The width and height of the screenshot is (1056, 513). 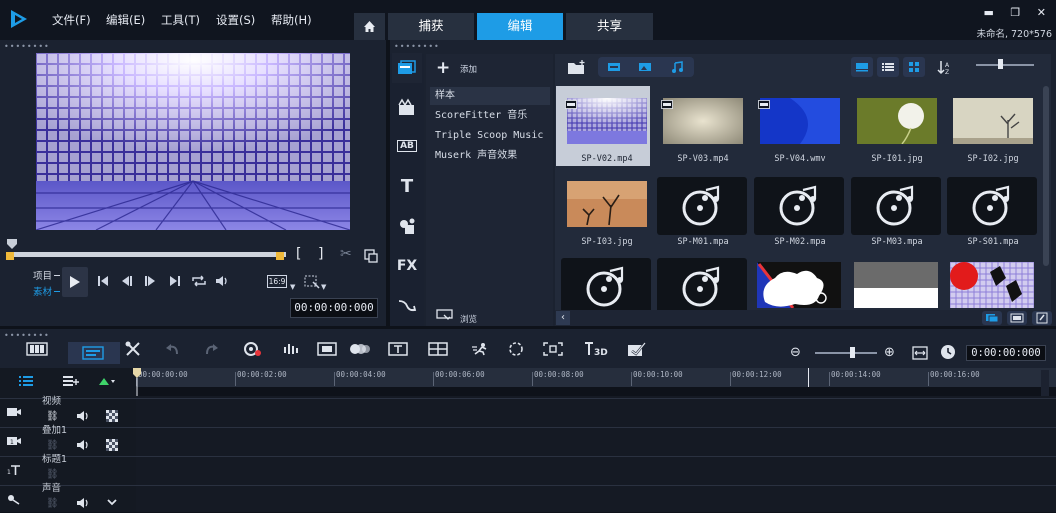 I want to click on path-icon, so click(x=407, y=305).